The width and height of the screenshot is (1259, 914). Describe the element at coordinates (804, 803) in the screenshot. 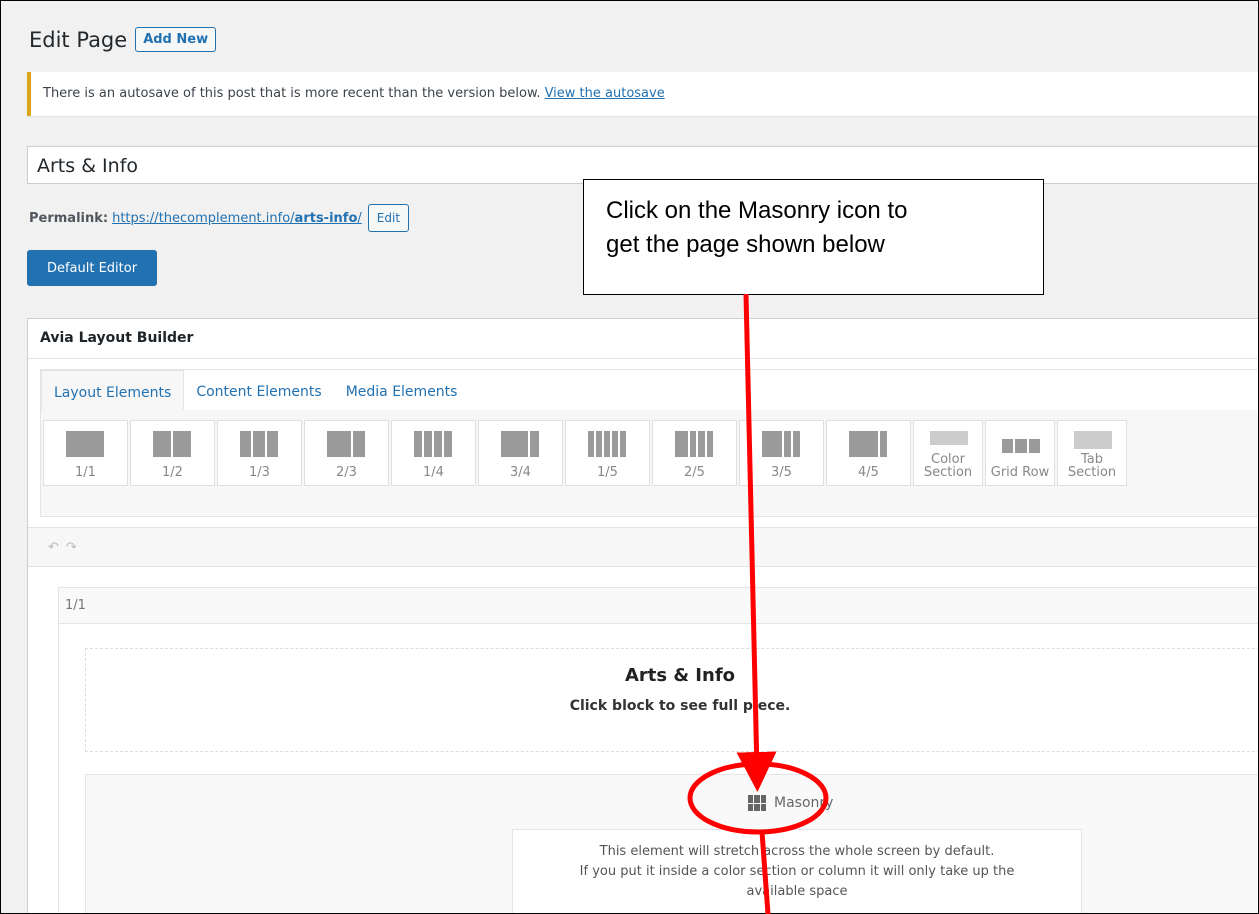

I see `masonry-label-text: Masonry` at that location.